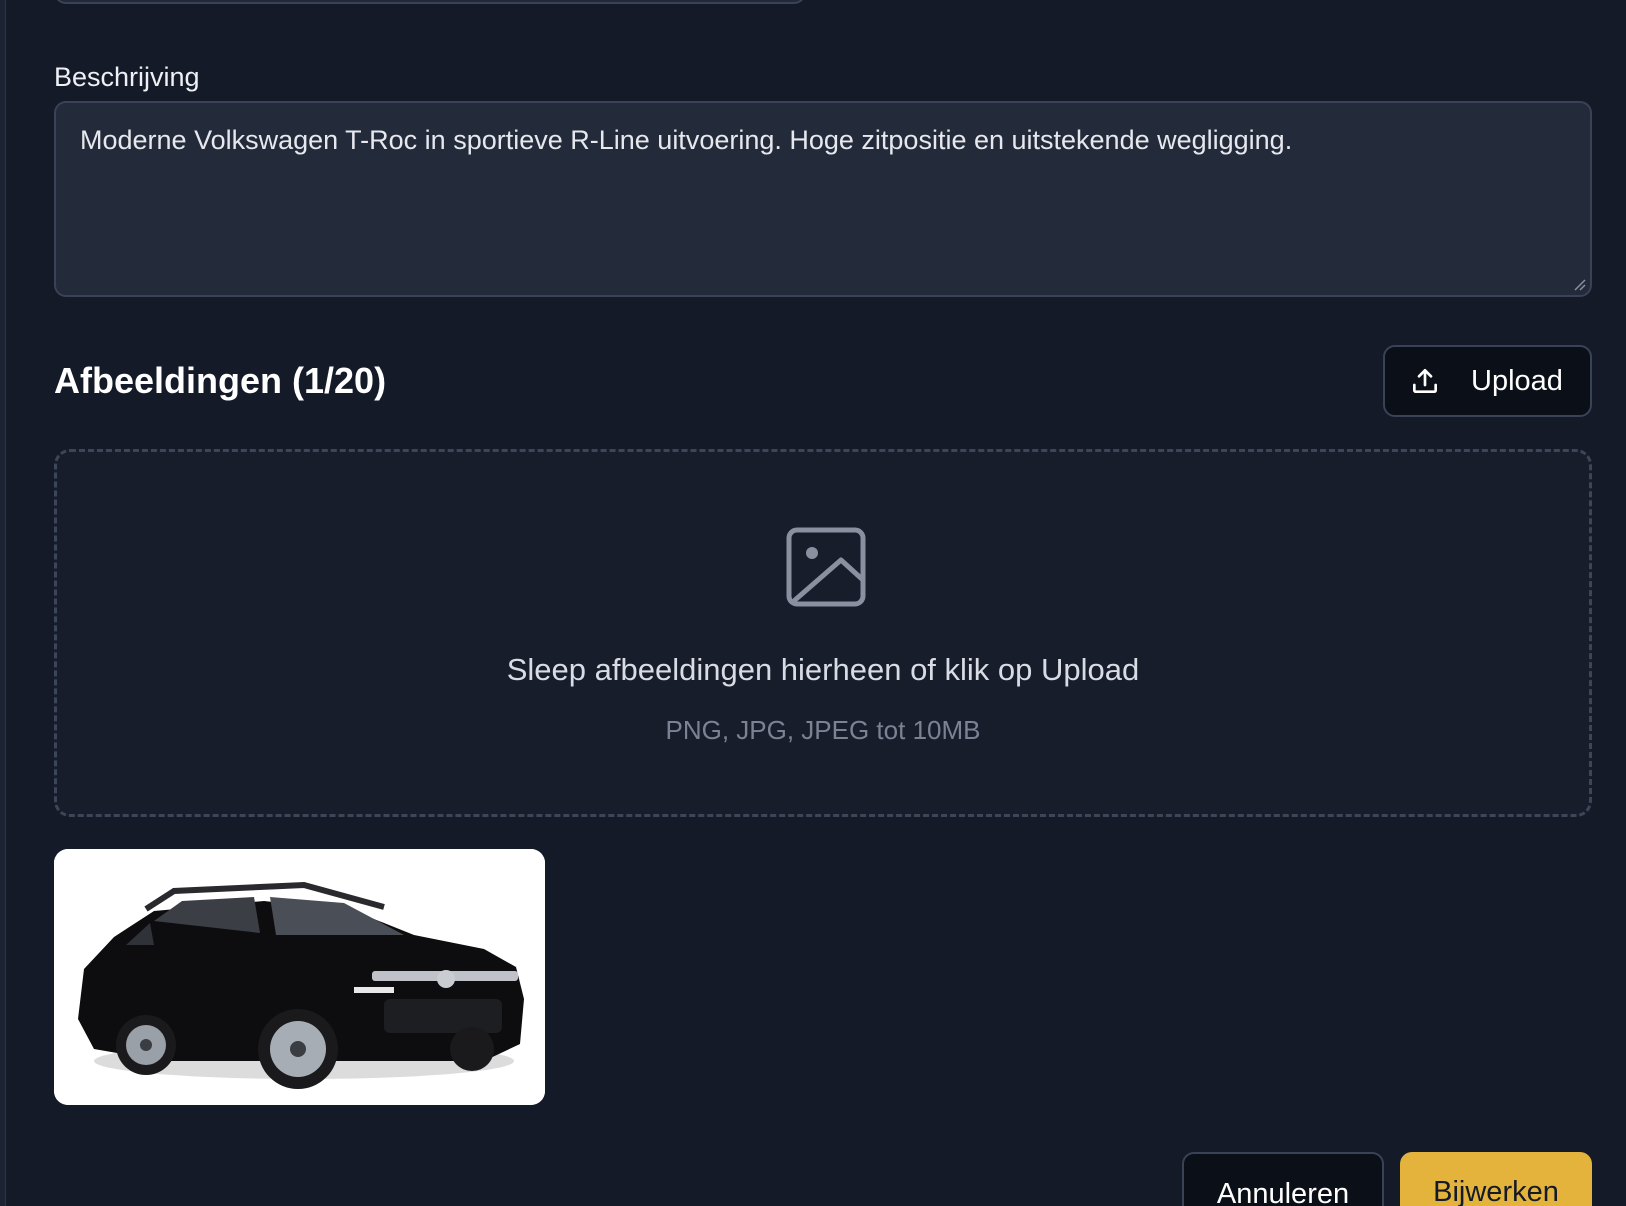 This screenshot has width=1626, height=1206. I want to click on previous-input-field, so click(430, 2).